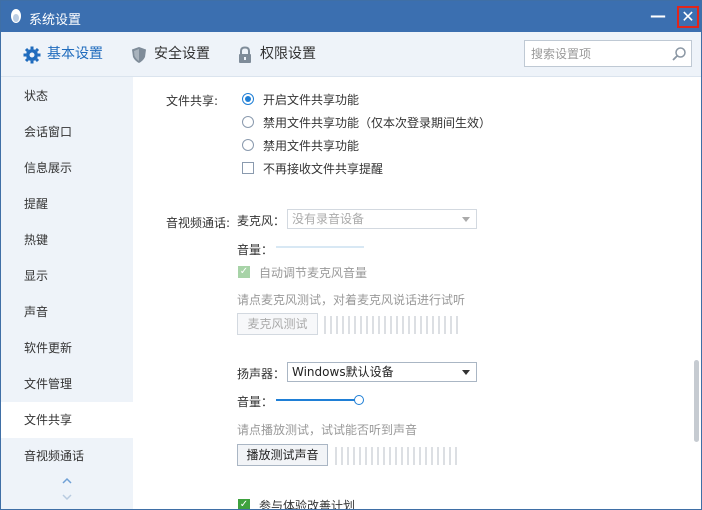 The image size is (702, 510). I want to click on search-icon, so click(679, 54).